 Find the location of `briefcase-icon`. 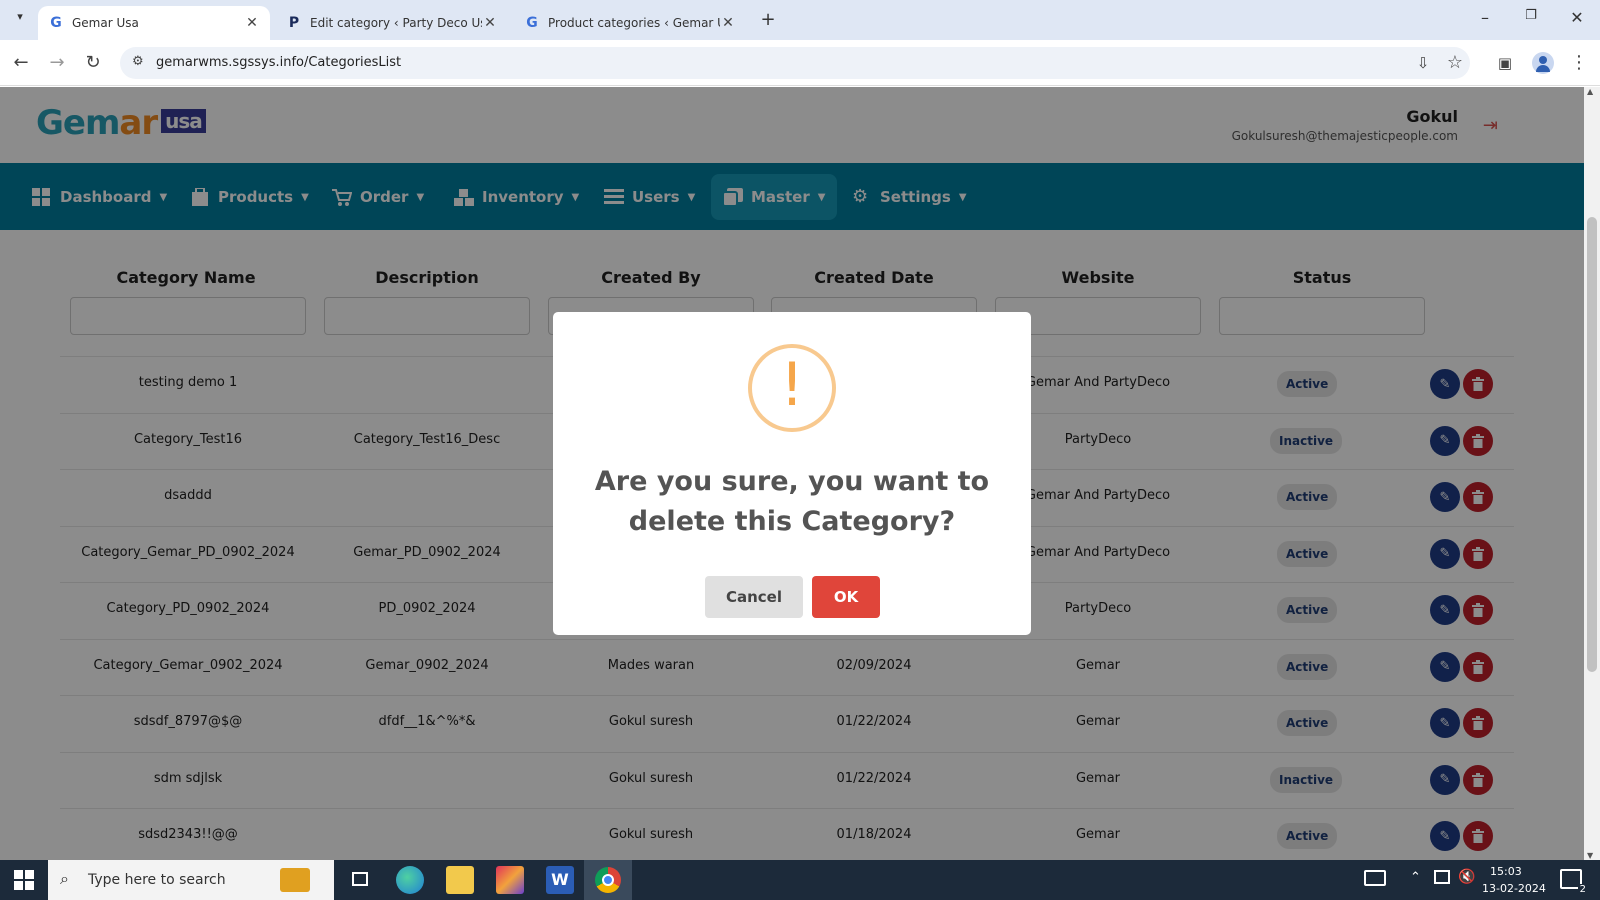

briefcase-icon is located at coordinates (295, 880).